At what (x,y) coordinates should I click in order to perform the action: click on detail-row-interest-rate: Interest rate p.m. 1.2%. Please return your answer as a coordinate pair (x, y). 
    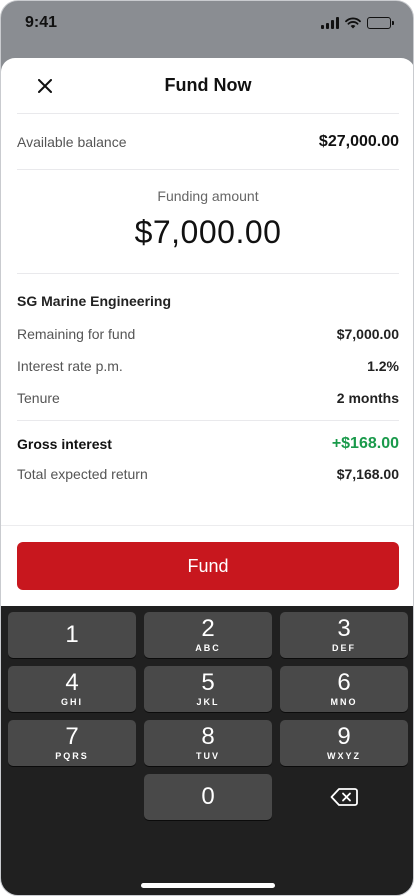
    Looking at the image, I should click on (208, 366).